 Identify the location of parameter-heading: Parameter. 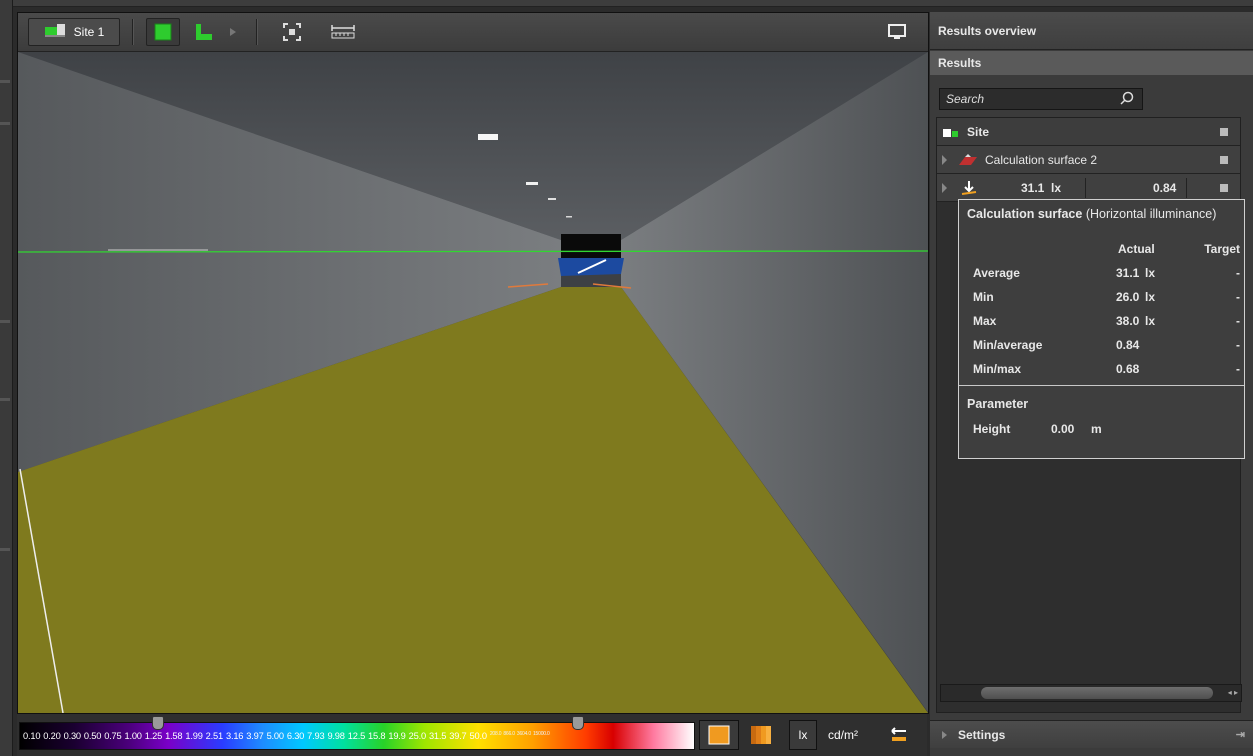
(1102, 407).